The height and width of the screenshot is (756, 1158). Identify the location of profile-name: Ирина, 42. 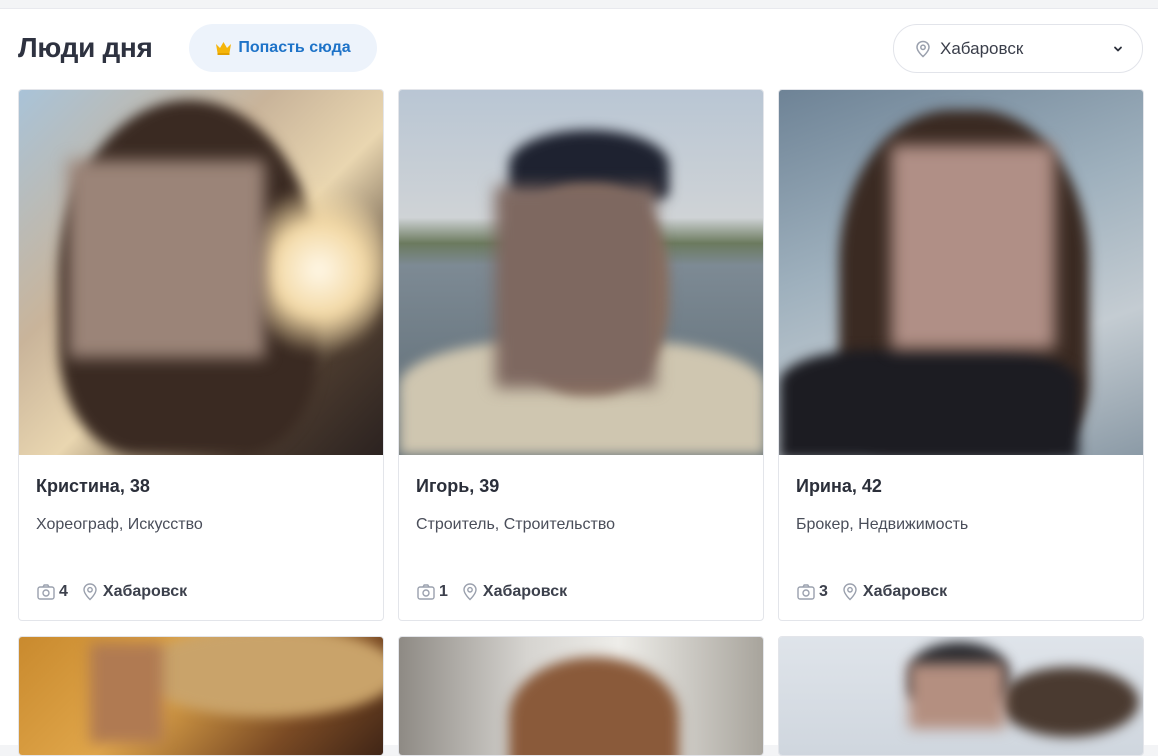
(839, 486).